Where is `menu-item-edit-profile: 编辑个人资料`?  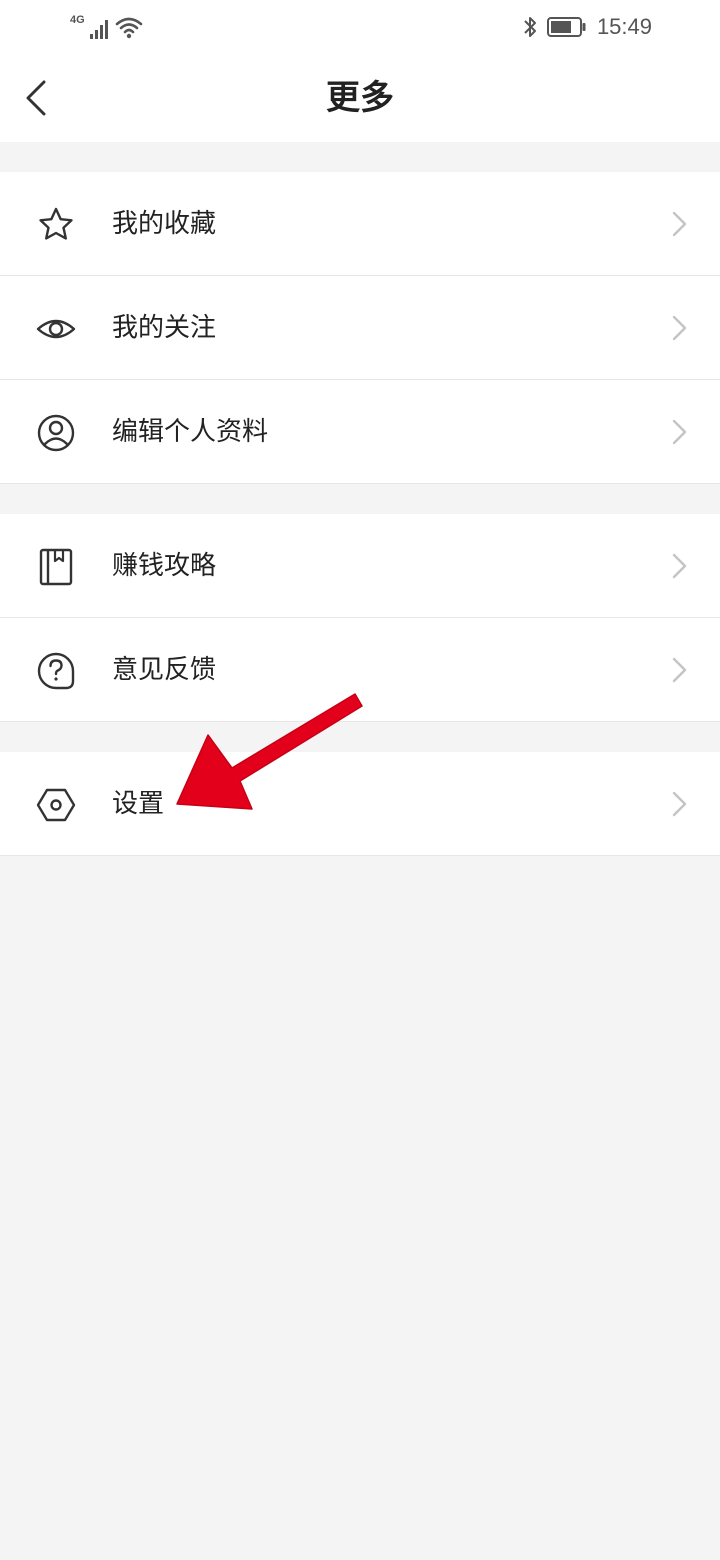 menu-item-edit-profile: 编辑个人资料 is located at coordinates (360, 432).